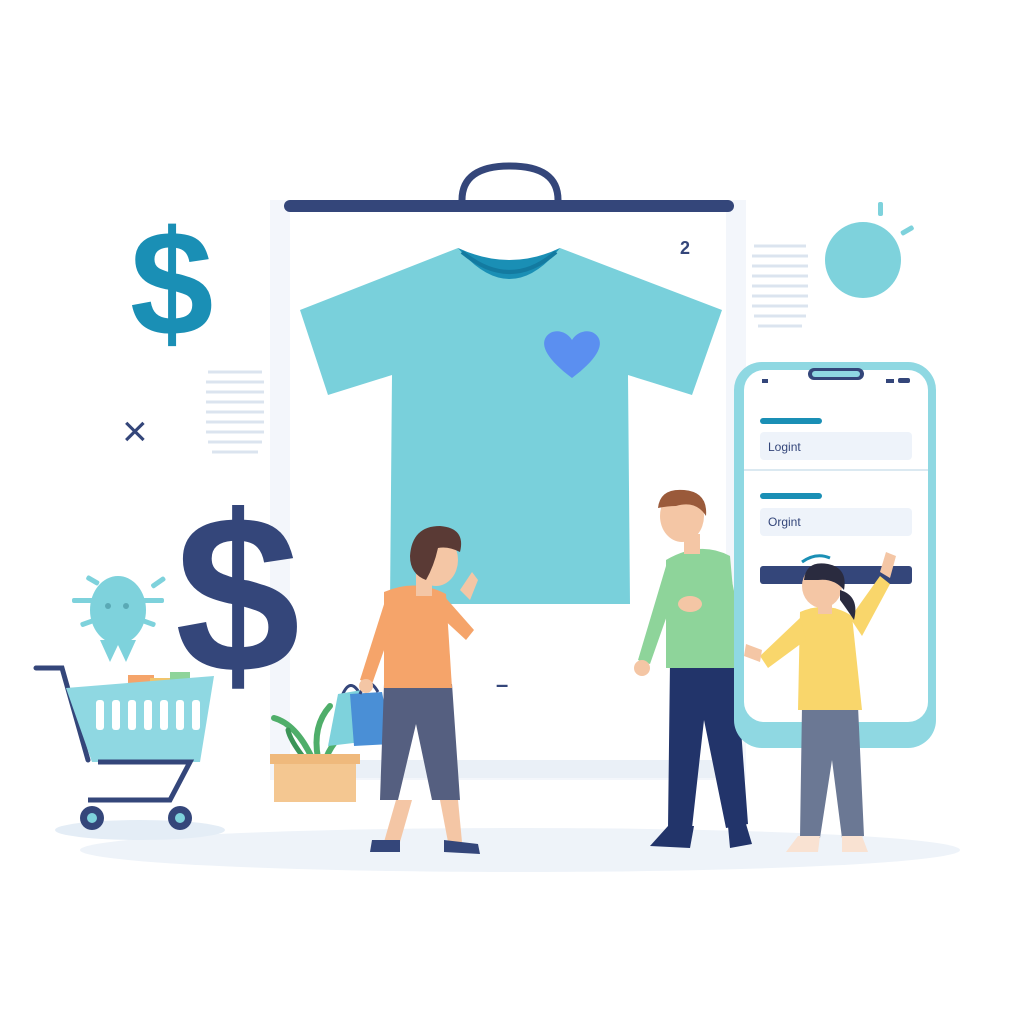 The width and height of the screenshot is (1024, 1024). Describe the element at coordinates (140, 830) in the screenshot. I see `cart-shadow` at that location.